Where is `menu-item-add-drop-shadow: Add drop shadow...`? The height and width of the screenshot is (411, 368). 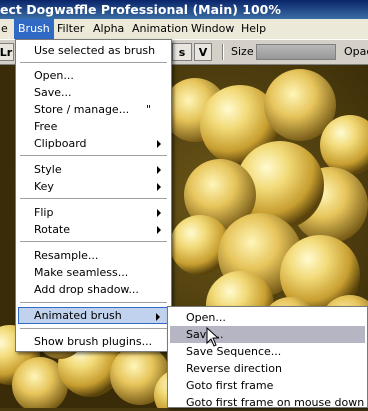 menu-item-add-drop-shadow: Add drop shadow... is located at coordinates (93, 289).